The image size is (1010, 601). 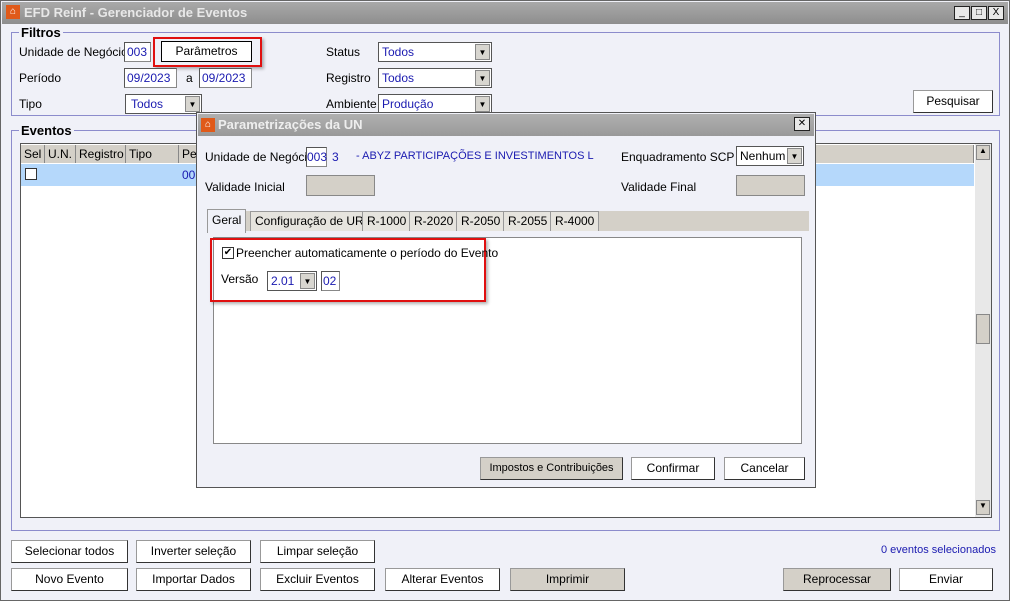 I want to click on scroll-thumb, so click(x=983, y=329).